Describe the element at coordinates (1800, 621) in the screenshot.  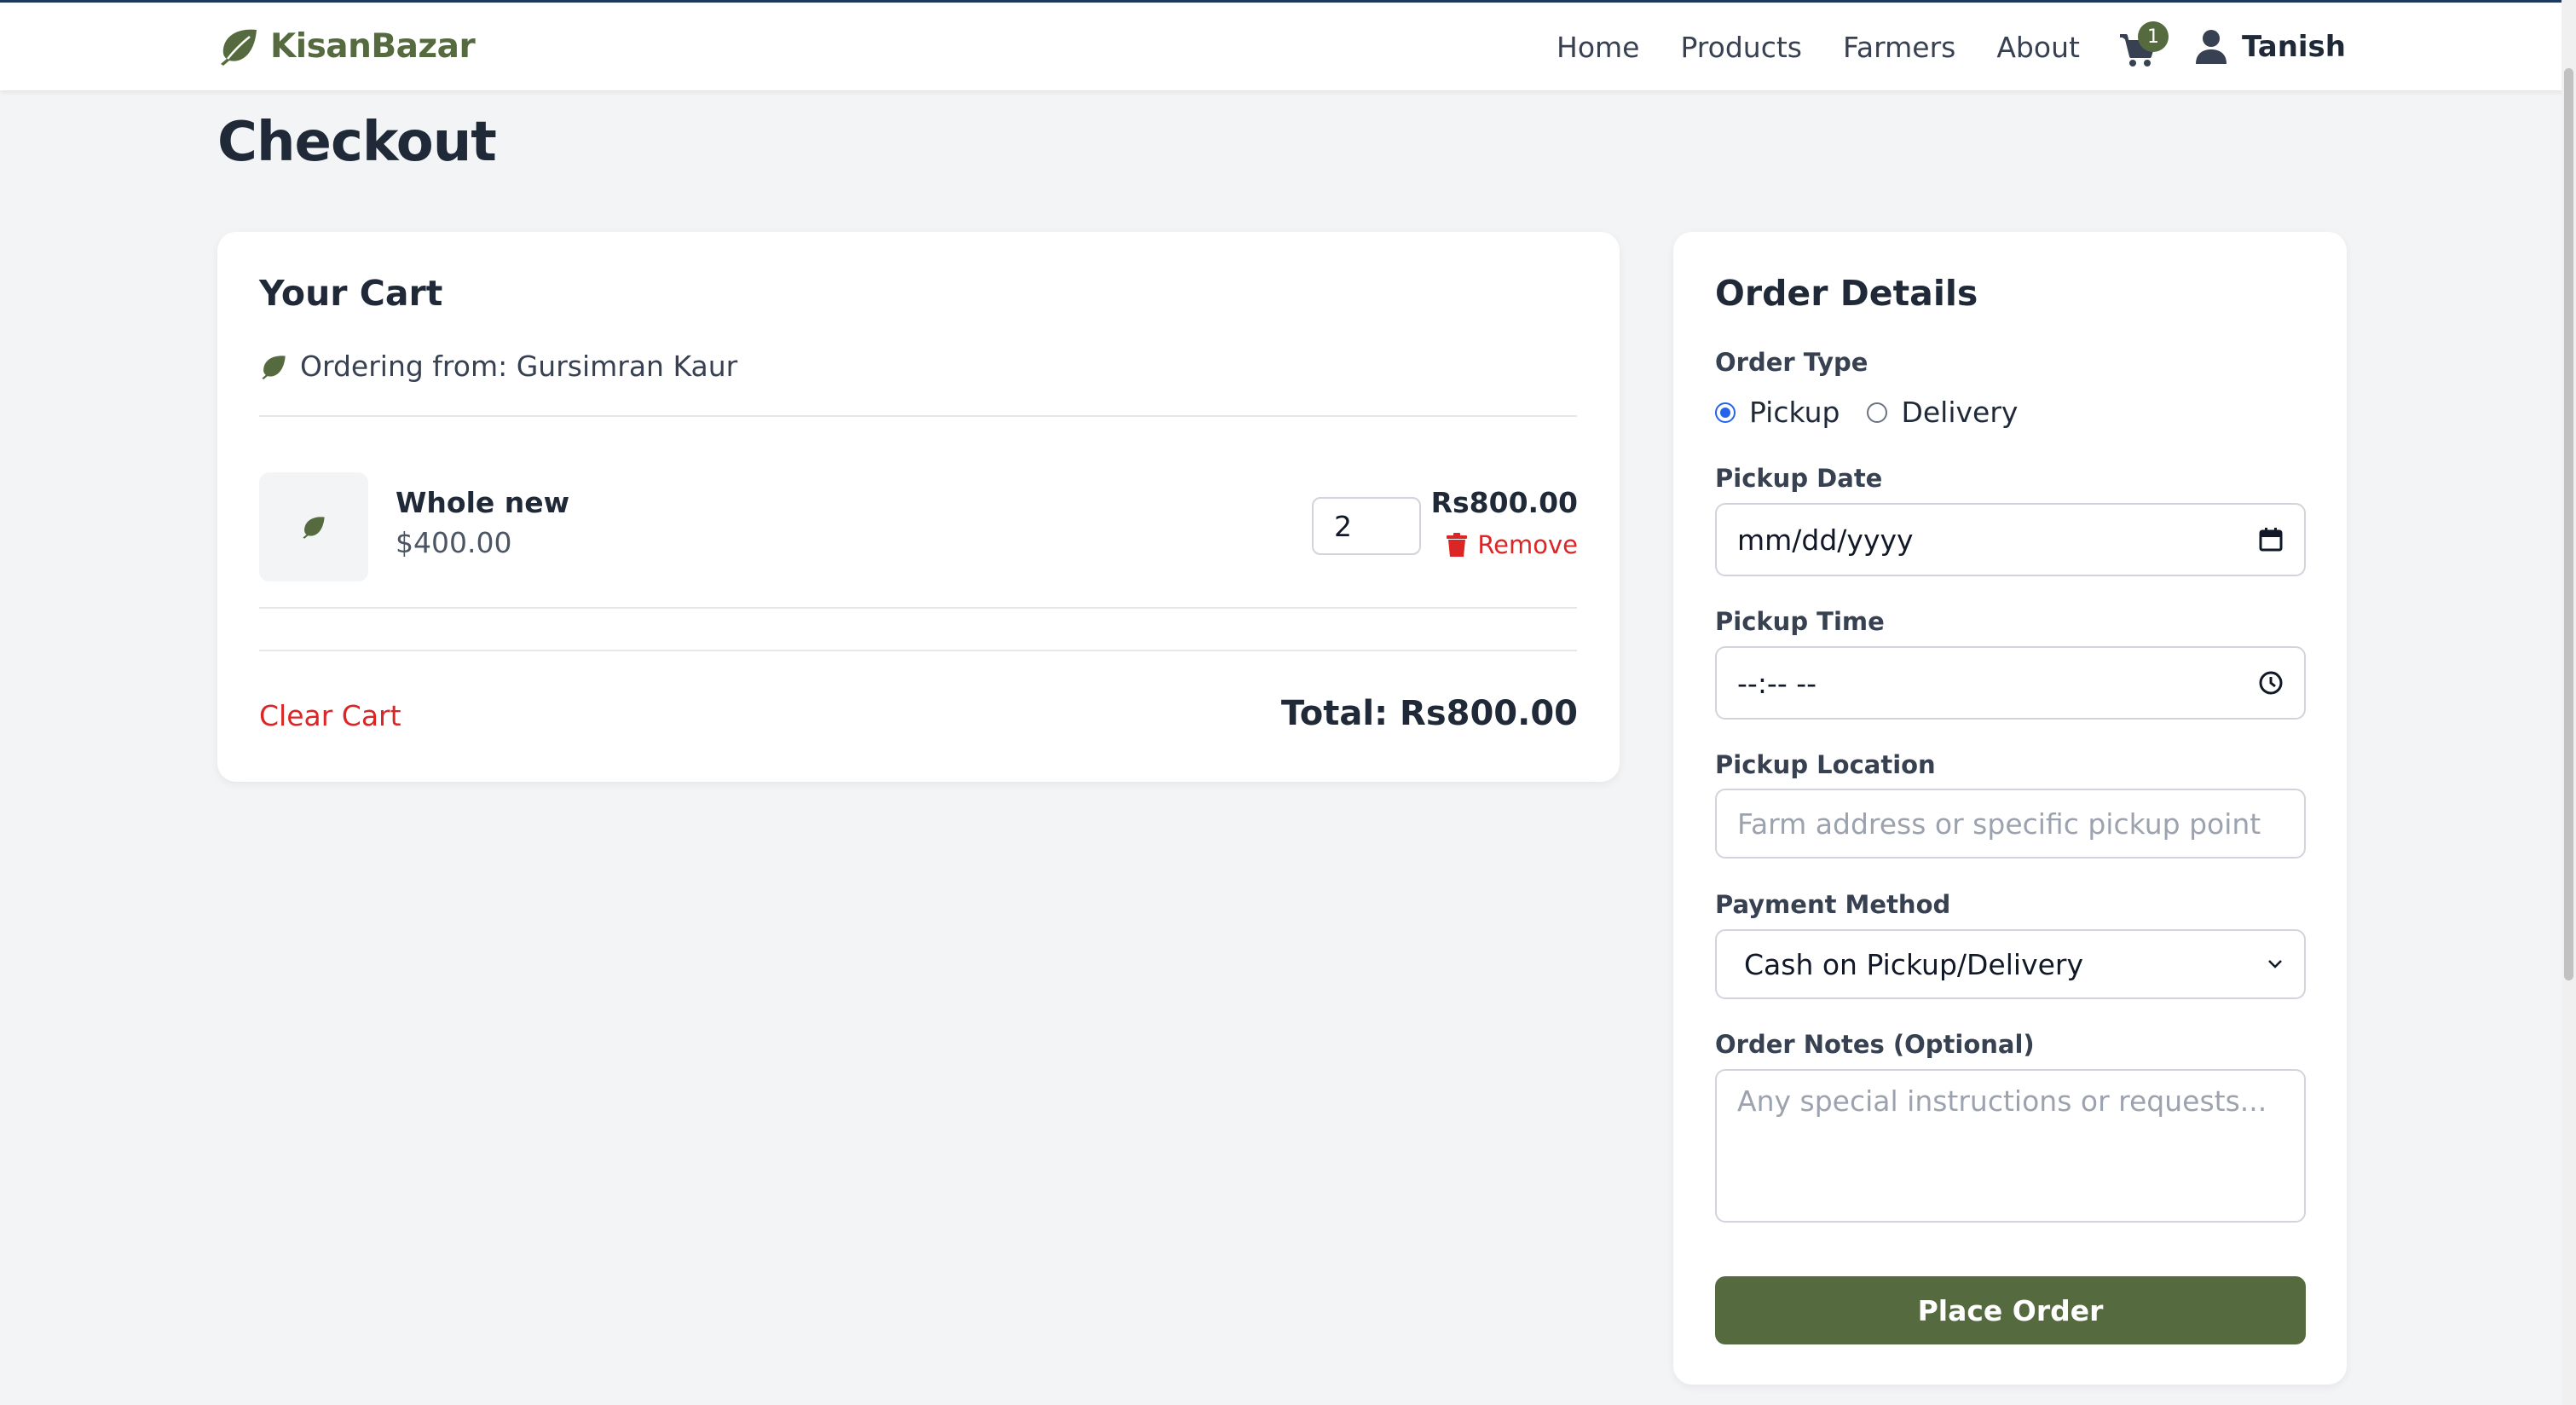
I see `pickup-time-label: Pickup Time` at that location.